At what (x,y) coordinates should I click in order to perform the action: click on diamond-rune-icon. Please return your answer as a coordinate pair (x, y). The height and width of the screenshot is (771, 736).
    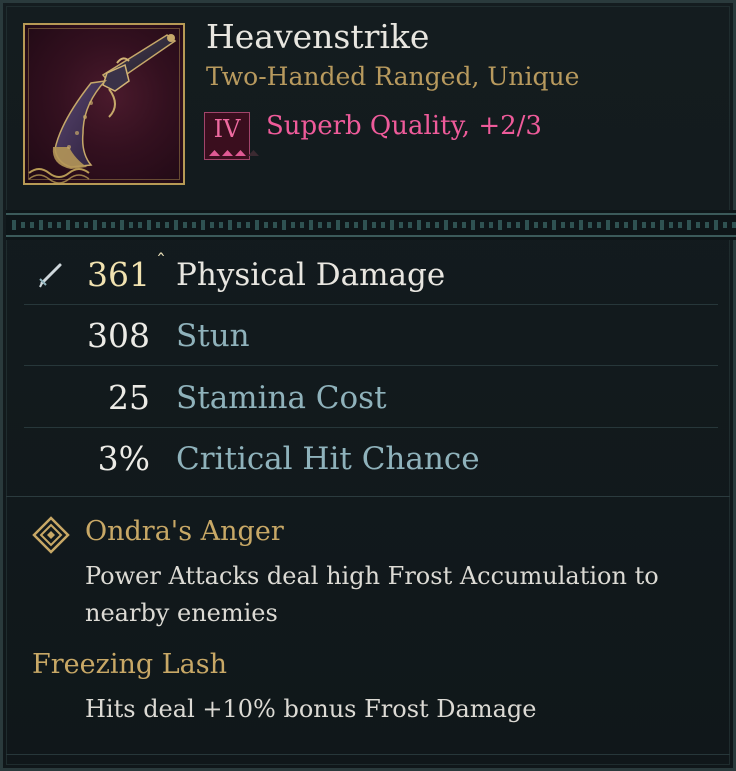
    Looking at the image, I should click on (51, 535).